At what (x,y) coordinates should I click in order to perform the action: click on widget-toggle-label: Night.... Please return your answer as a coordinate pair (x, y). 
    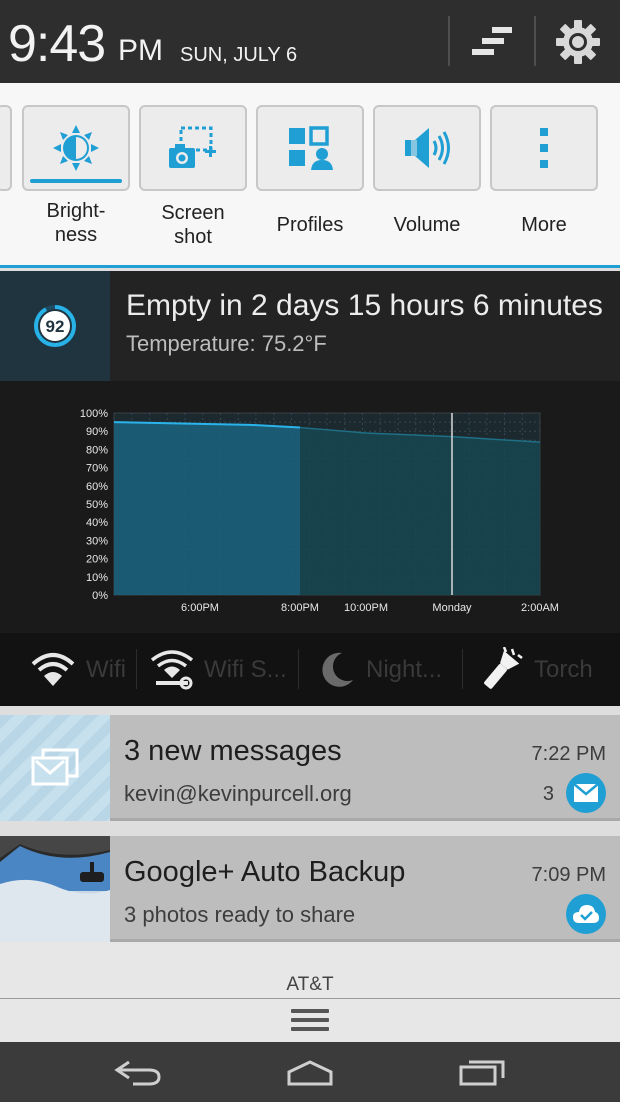
    Looking at the image, I should click on (404, 669).